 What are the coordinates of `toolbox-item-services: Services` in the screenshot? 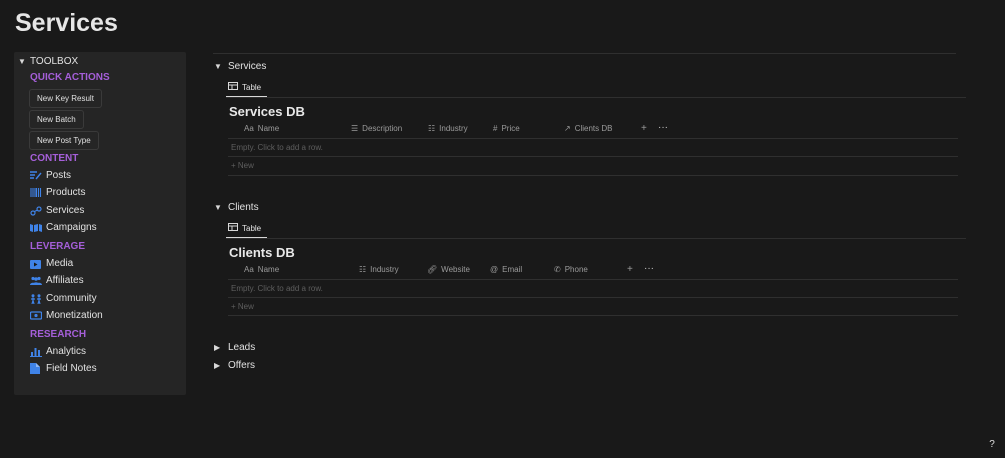 It's located at (57, 210).